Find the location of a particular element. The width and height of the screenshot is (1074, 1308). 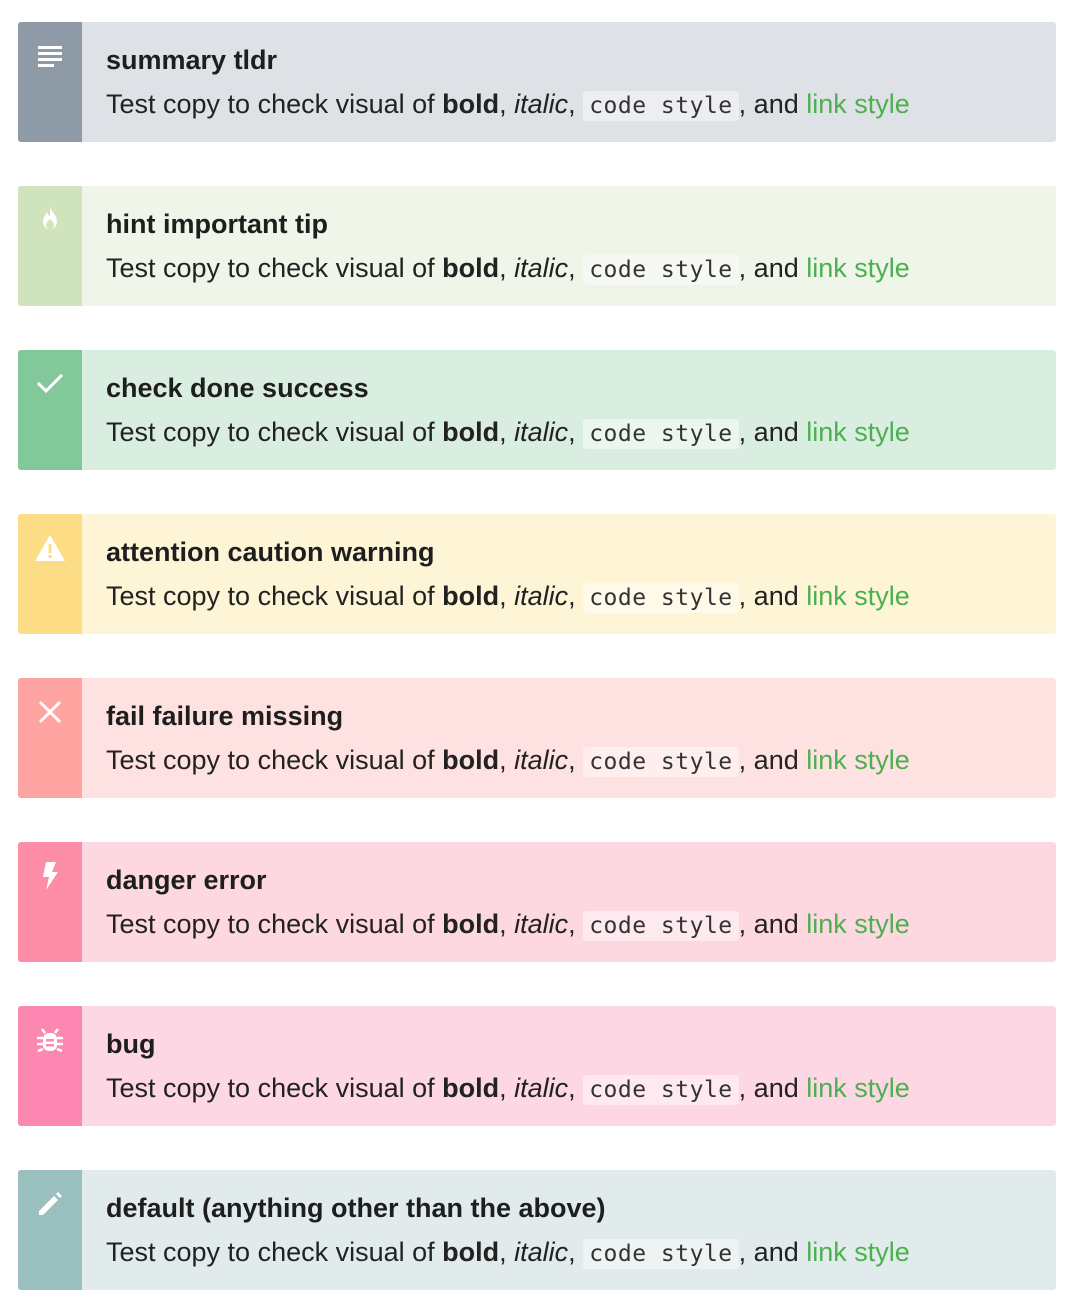

callout-title: check done success is located at coordinates (237, 388).